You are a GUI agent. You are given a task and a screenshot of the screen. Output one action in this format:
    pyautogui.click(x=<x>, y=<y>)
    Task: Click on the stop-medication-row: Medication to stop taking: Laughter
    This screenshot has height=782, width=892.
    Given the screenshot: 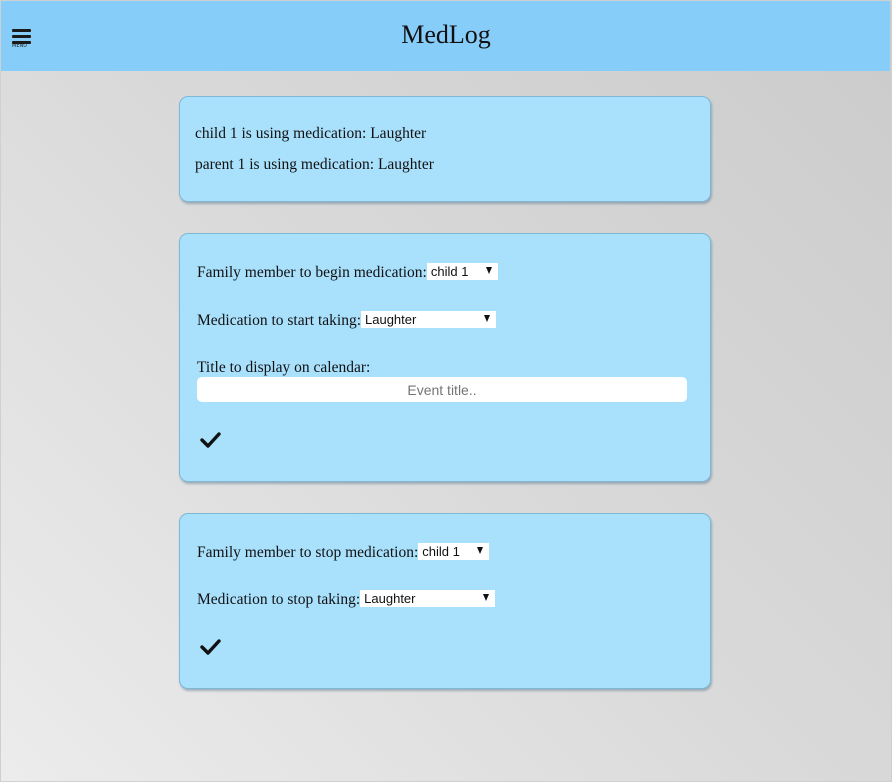 What is the action you would take?
    pyautogui.click(x=346, y=599)
    